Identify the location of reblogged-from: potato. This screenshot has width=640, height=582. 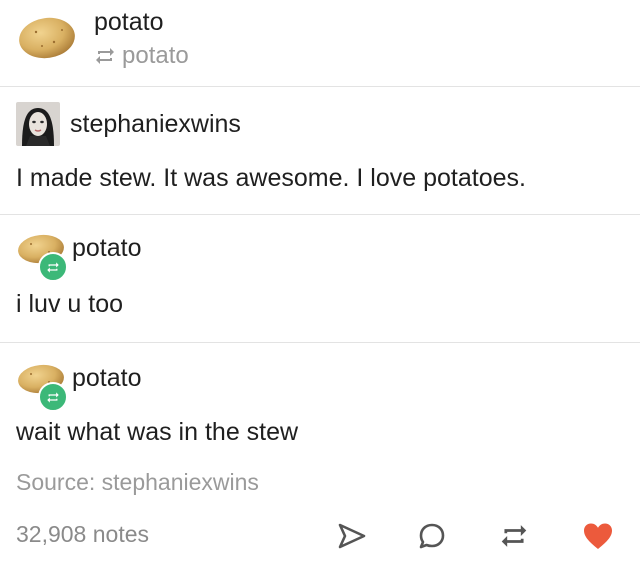
(141, 56).